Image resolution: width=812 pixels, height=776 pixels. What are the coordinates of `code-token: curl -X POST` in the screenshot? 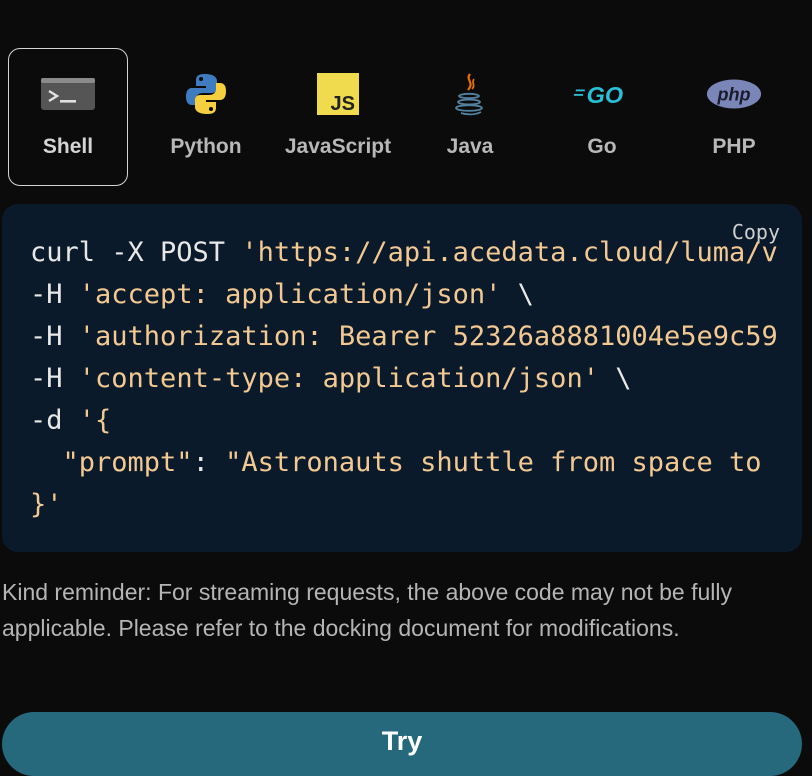 It's located at (136, 252).